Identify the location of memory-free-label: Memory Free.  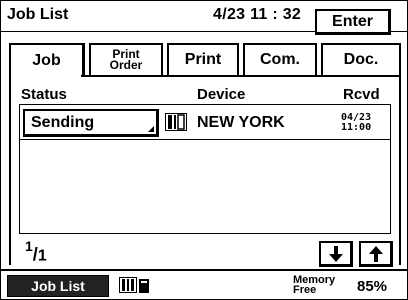
(314, 285).